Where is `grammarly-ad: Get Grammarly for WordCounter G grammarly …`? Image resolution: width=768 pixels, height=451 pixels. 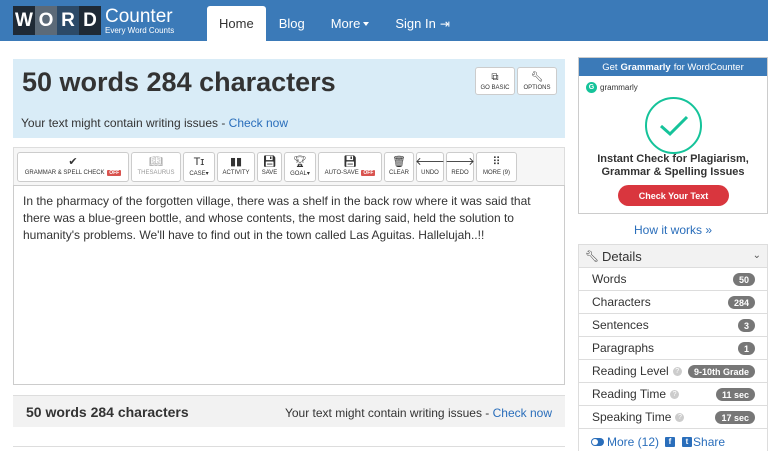
grammarly-ad: Get Grammarly for WordCounter G grammarly … is located at coordinates (673, 135).